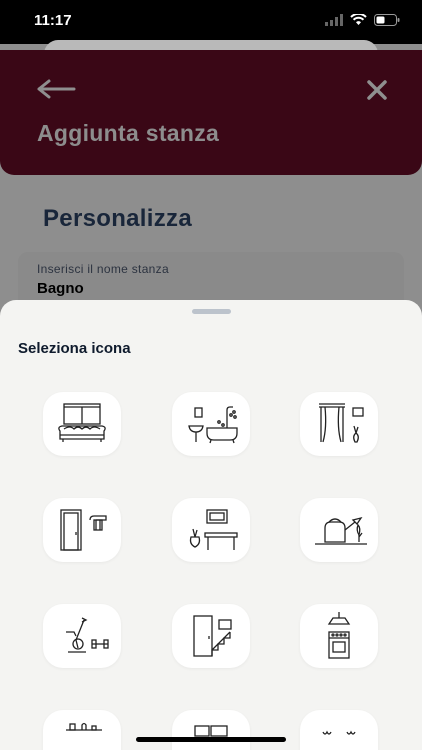 The width and height of the screenshot is (422, 750). I want to click on icon-tile-terrace, so click(339, 730).